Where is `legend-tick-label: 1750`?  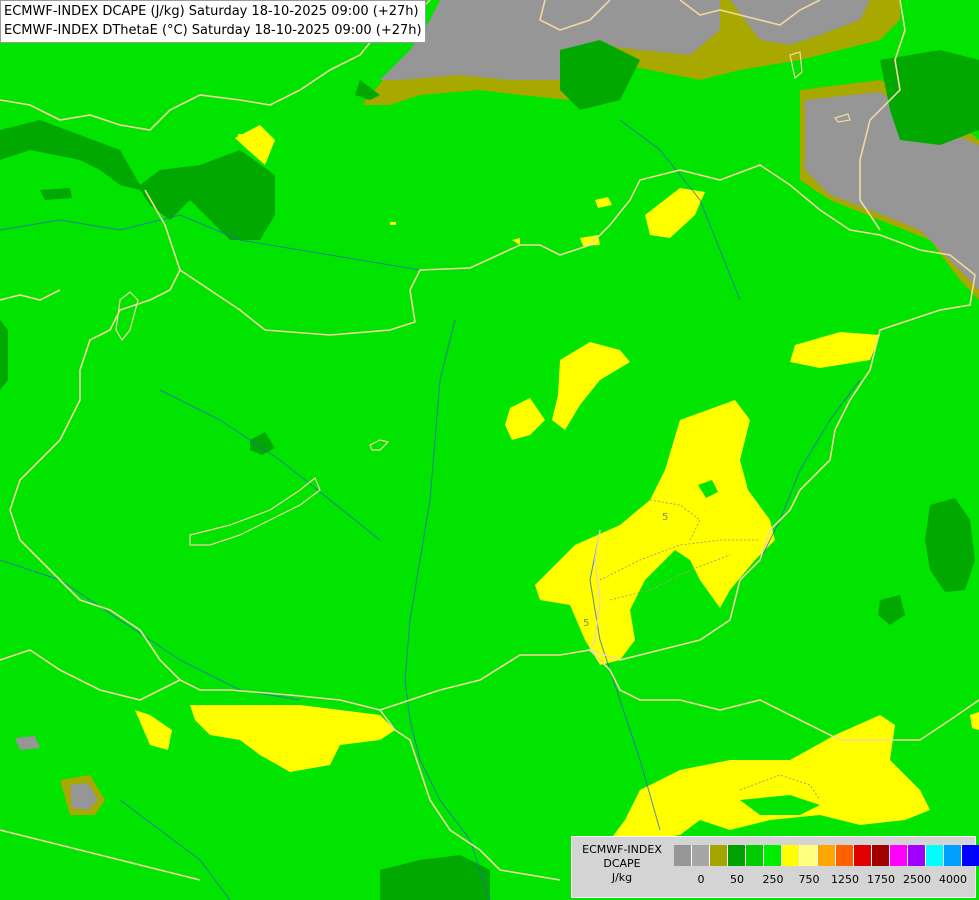 legend-tick-label: 1750 is located at coordinates (881, 879).